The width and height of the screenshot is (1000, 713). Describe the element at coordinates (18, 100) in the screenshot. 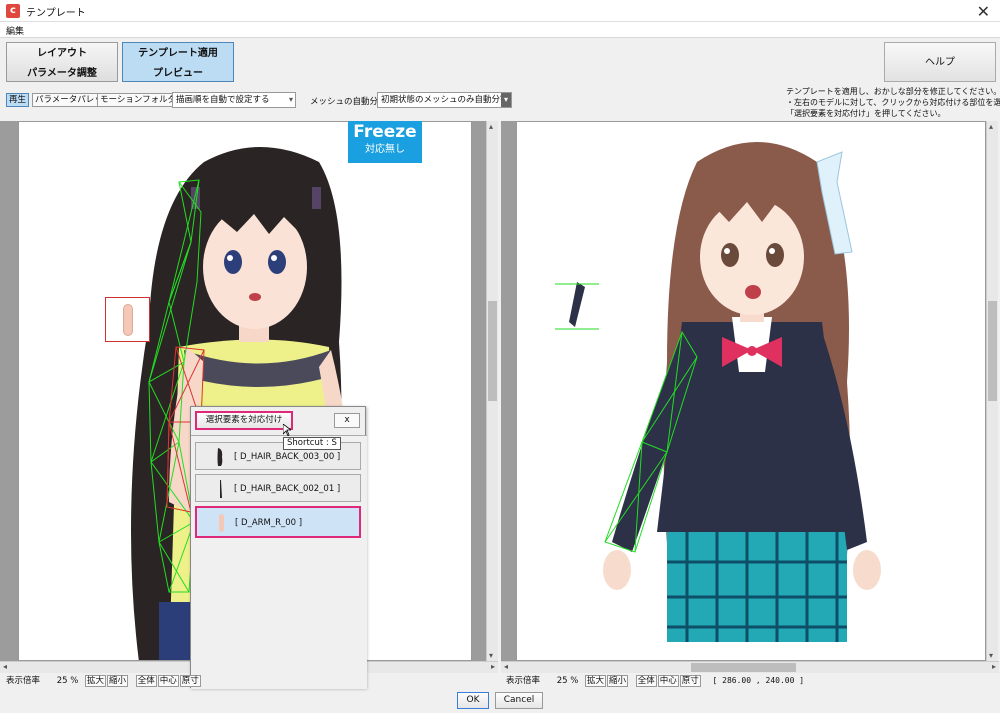

I see `play-button: 再生` at that location.